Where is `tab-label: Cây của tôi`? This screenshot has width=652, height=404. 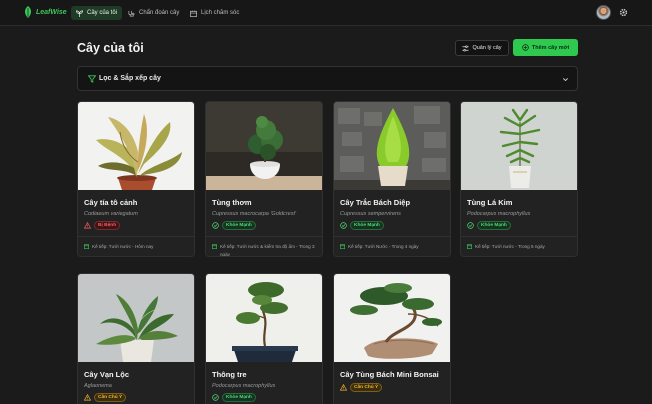 tab-label: Cây của tôi is located at coordinates (102, 13).